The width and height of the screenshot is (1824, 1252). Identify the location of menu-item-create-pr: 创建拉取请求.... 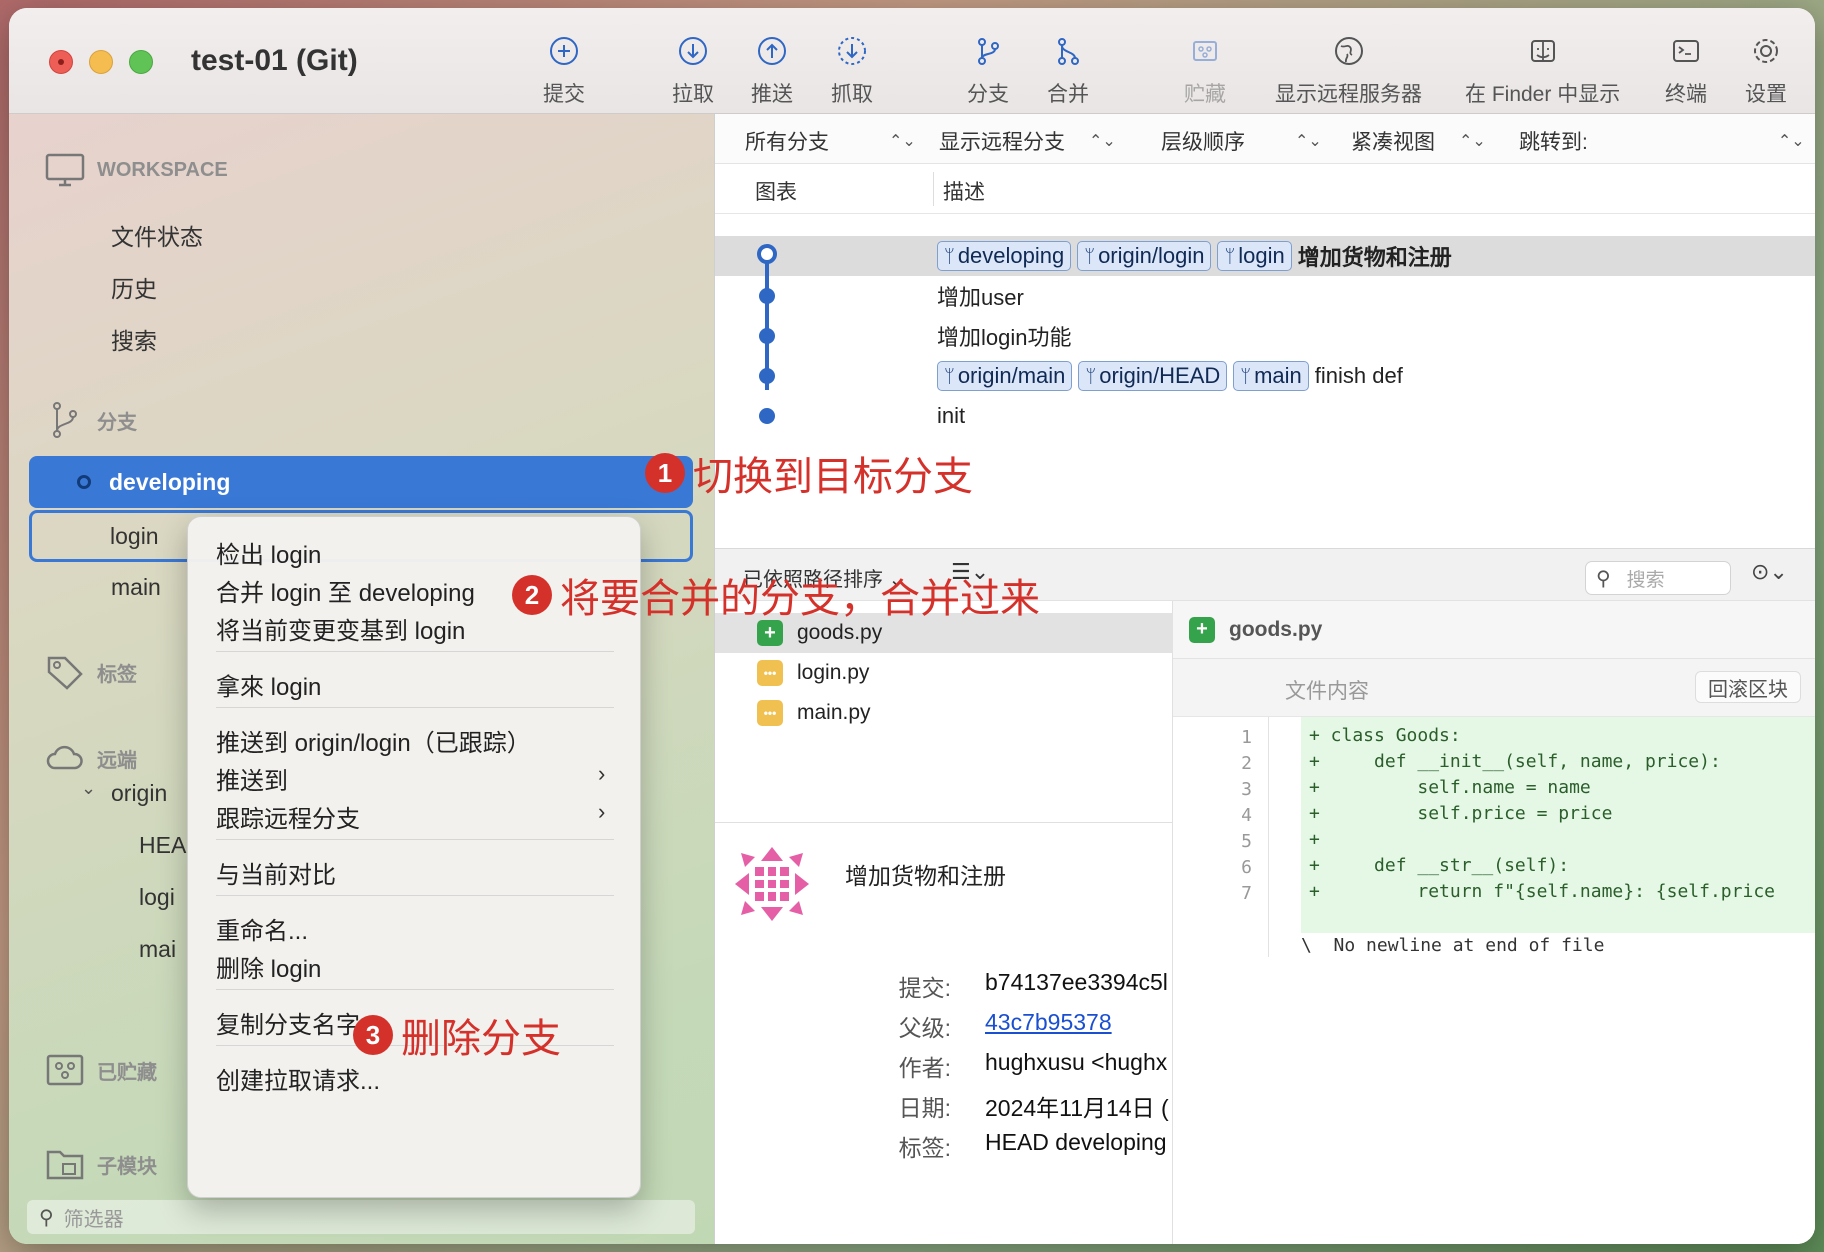
(298, 1078).